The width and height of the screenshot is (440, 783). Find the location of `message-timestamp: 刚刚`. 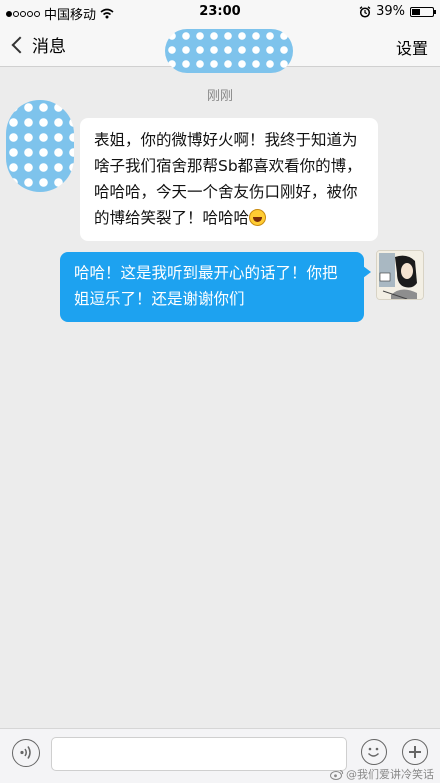

message-timestamp: 刚刚 is located at coordinates (219, 96).